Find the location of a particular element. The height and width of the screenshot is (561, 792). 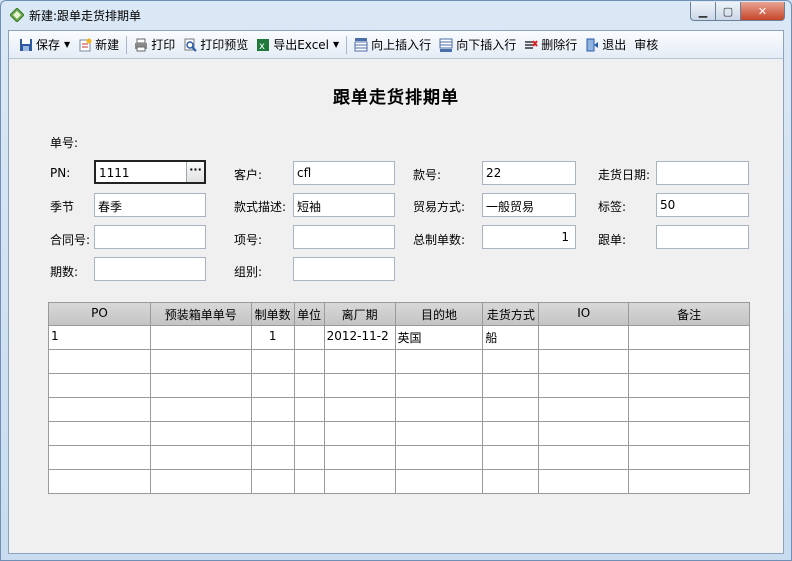

season-field: 春季 is located at coordinates (150, 205).